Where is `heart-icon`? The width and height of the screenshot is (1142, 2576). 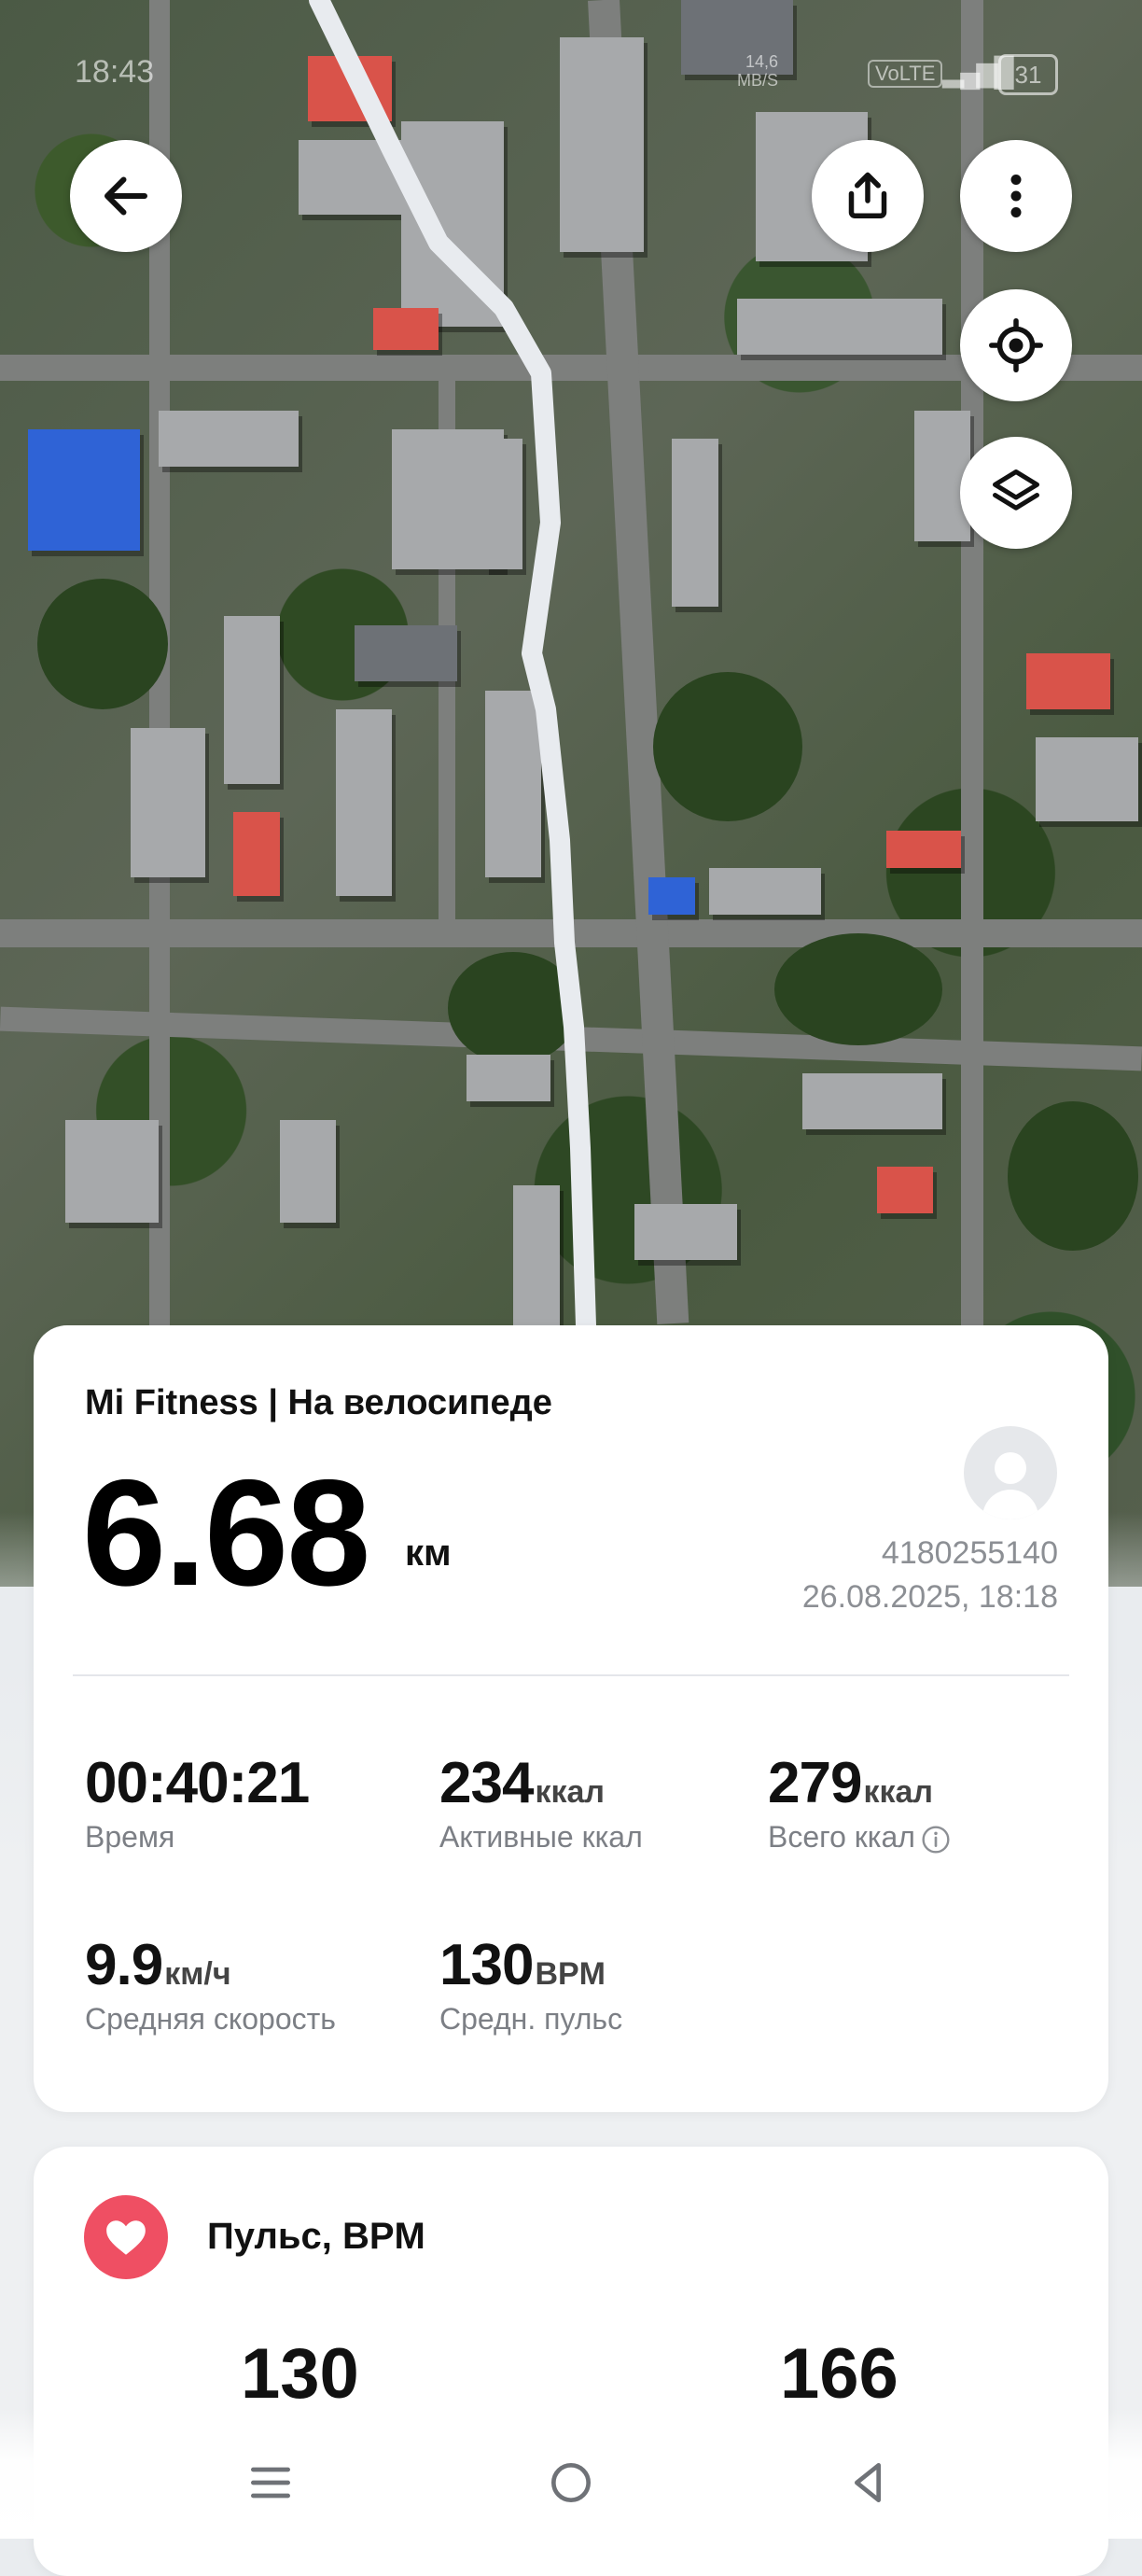 heart-icon is located at coordinates (126, 2237).